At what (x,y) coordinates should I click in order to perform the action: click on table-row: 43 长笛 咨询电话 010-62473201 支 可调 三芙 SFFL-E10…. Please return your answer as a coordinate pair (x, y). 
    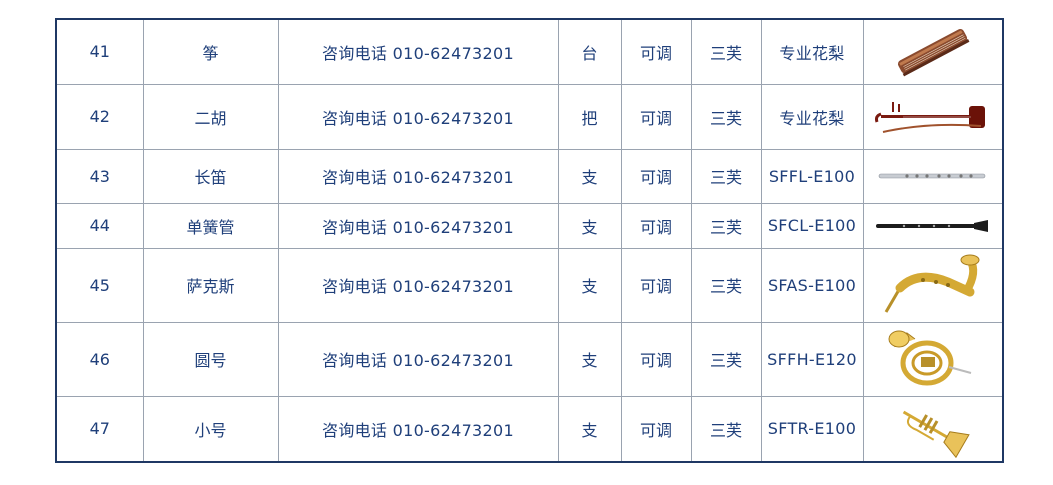
    Looking at the image, I should click on (529, 176).